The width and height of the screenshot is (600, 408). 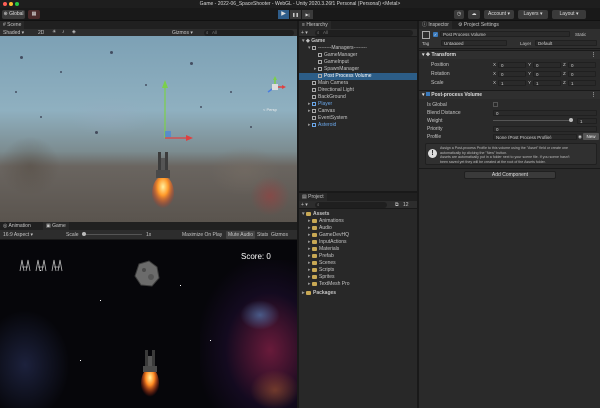 What do you see at coordinates (582, 65) in the screenshot?
I see `position-z-field: 0` at bounding box center [582, 65].